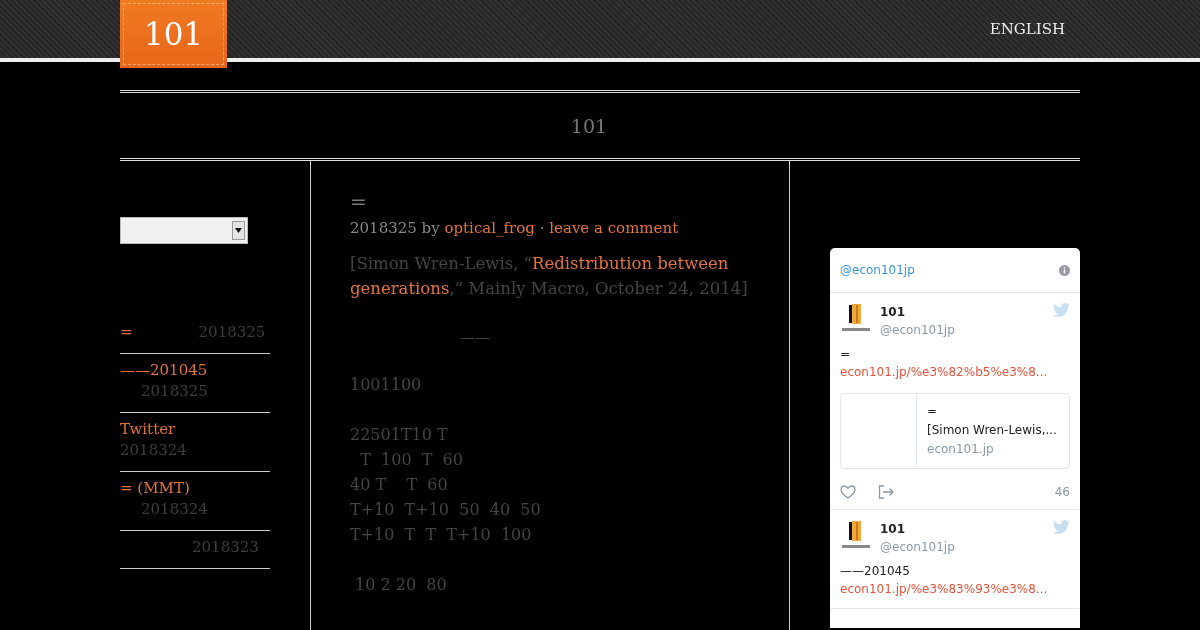  What do you see at coordinates (549, 276) in the screenshot?
I see `citation: [Simon Wren-Lewis, “Redistribution between generations,” Mainly Macro, October 24, 2014]` at bounding box center [549, 276].